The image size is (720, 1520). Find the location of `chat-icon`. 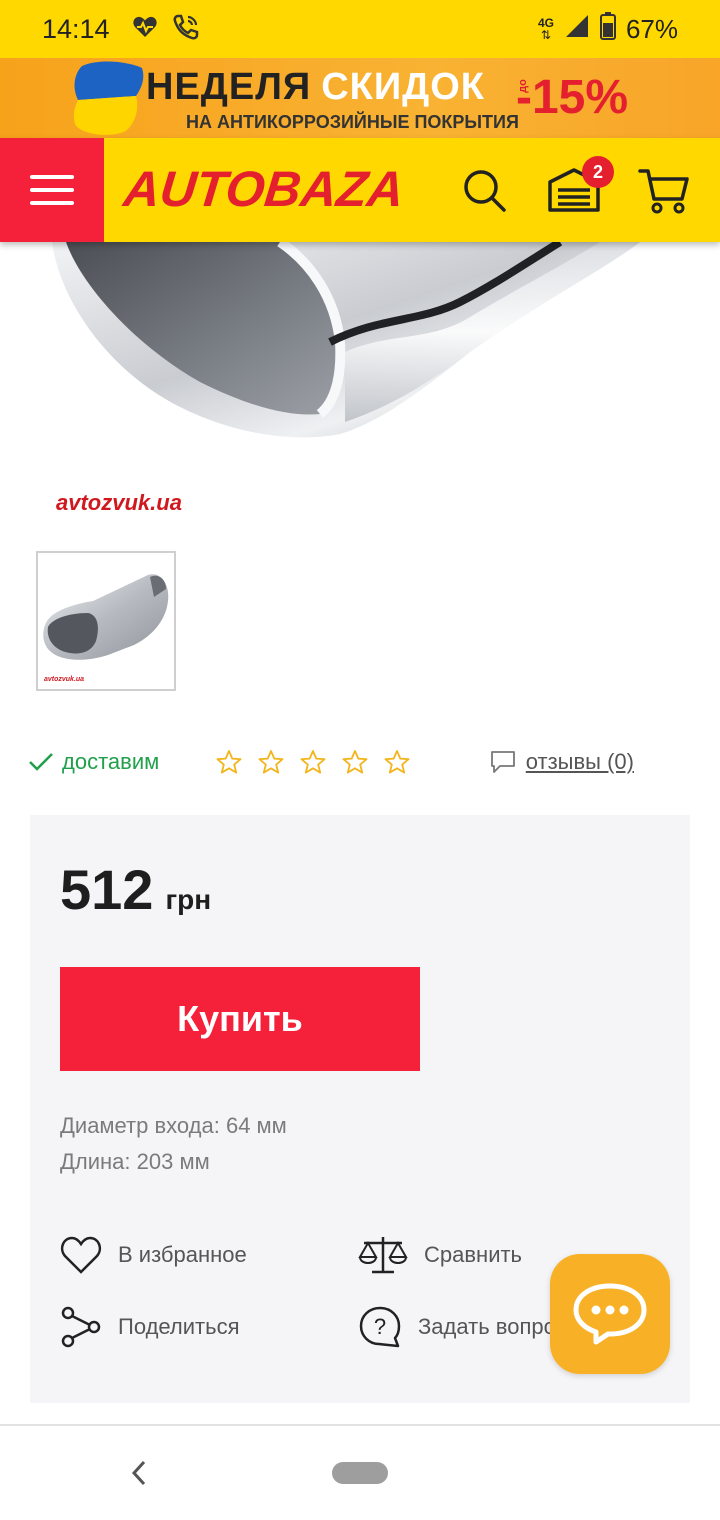

chat-icon is located at coordinates (610, 1314).